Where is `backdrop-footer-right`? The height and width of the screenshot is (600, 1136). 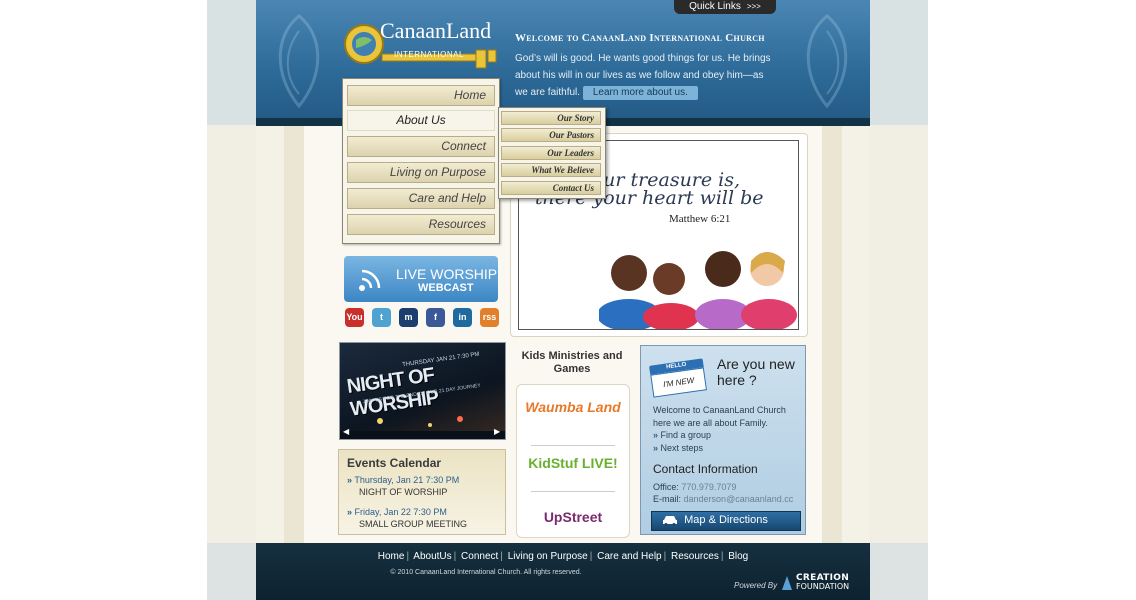
backdrop-footer-right is located at coordinates (899, 571).